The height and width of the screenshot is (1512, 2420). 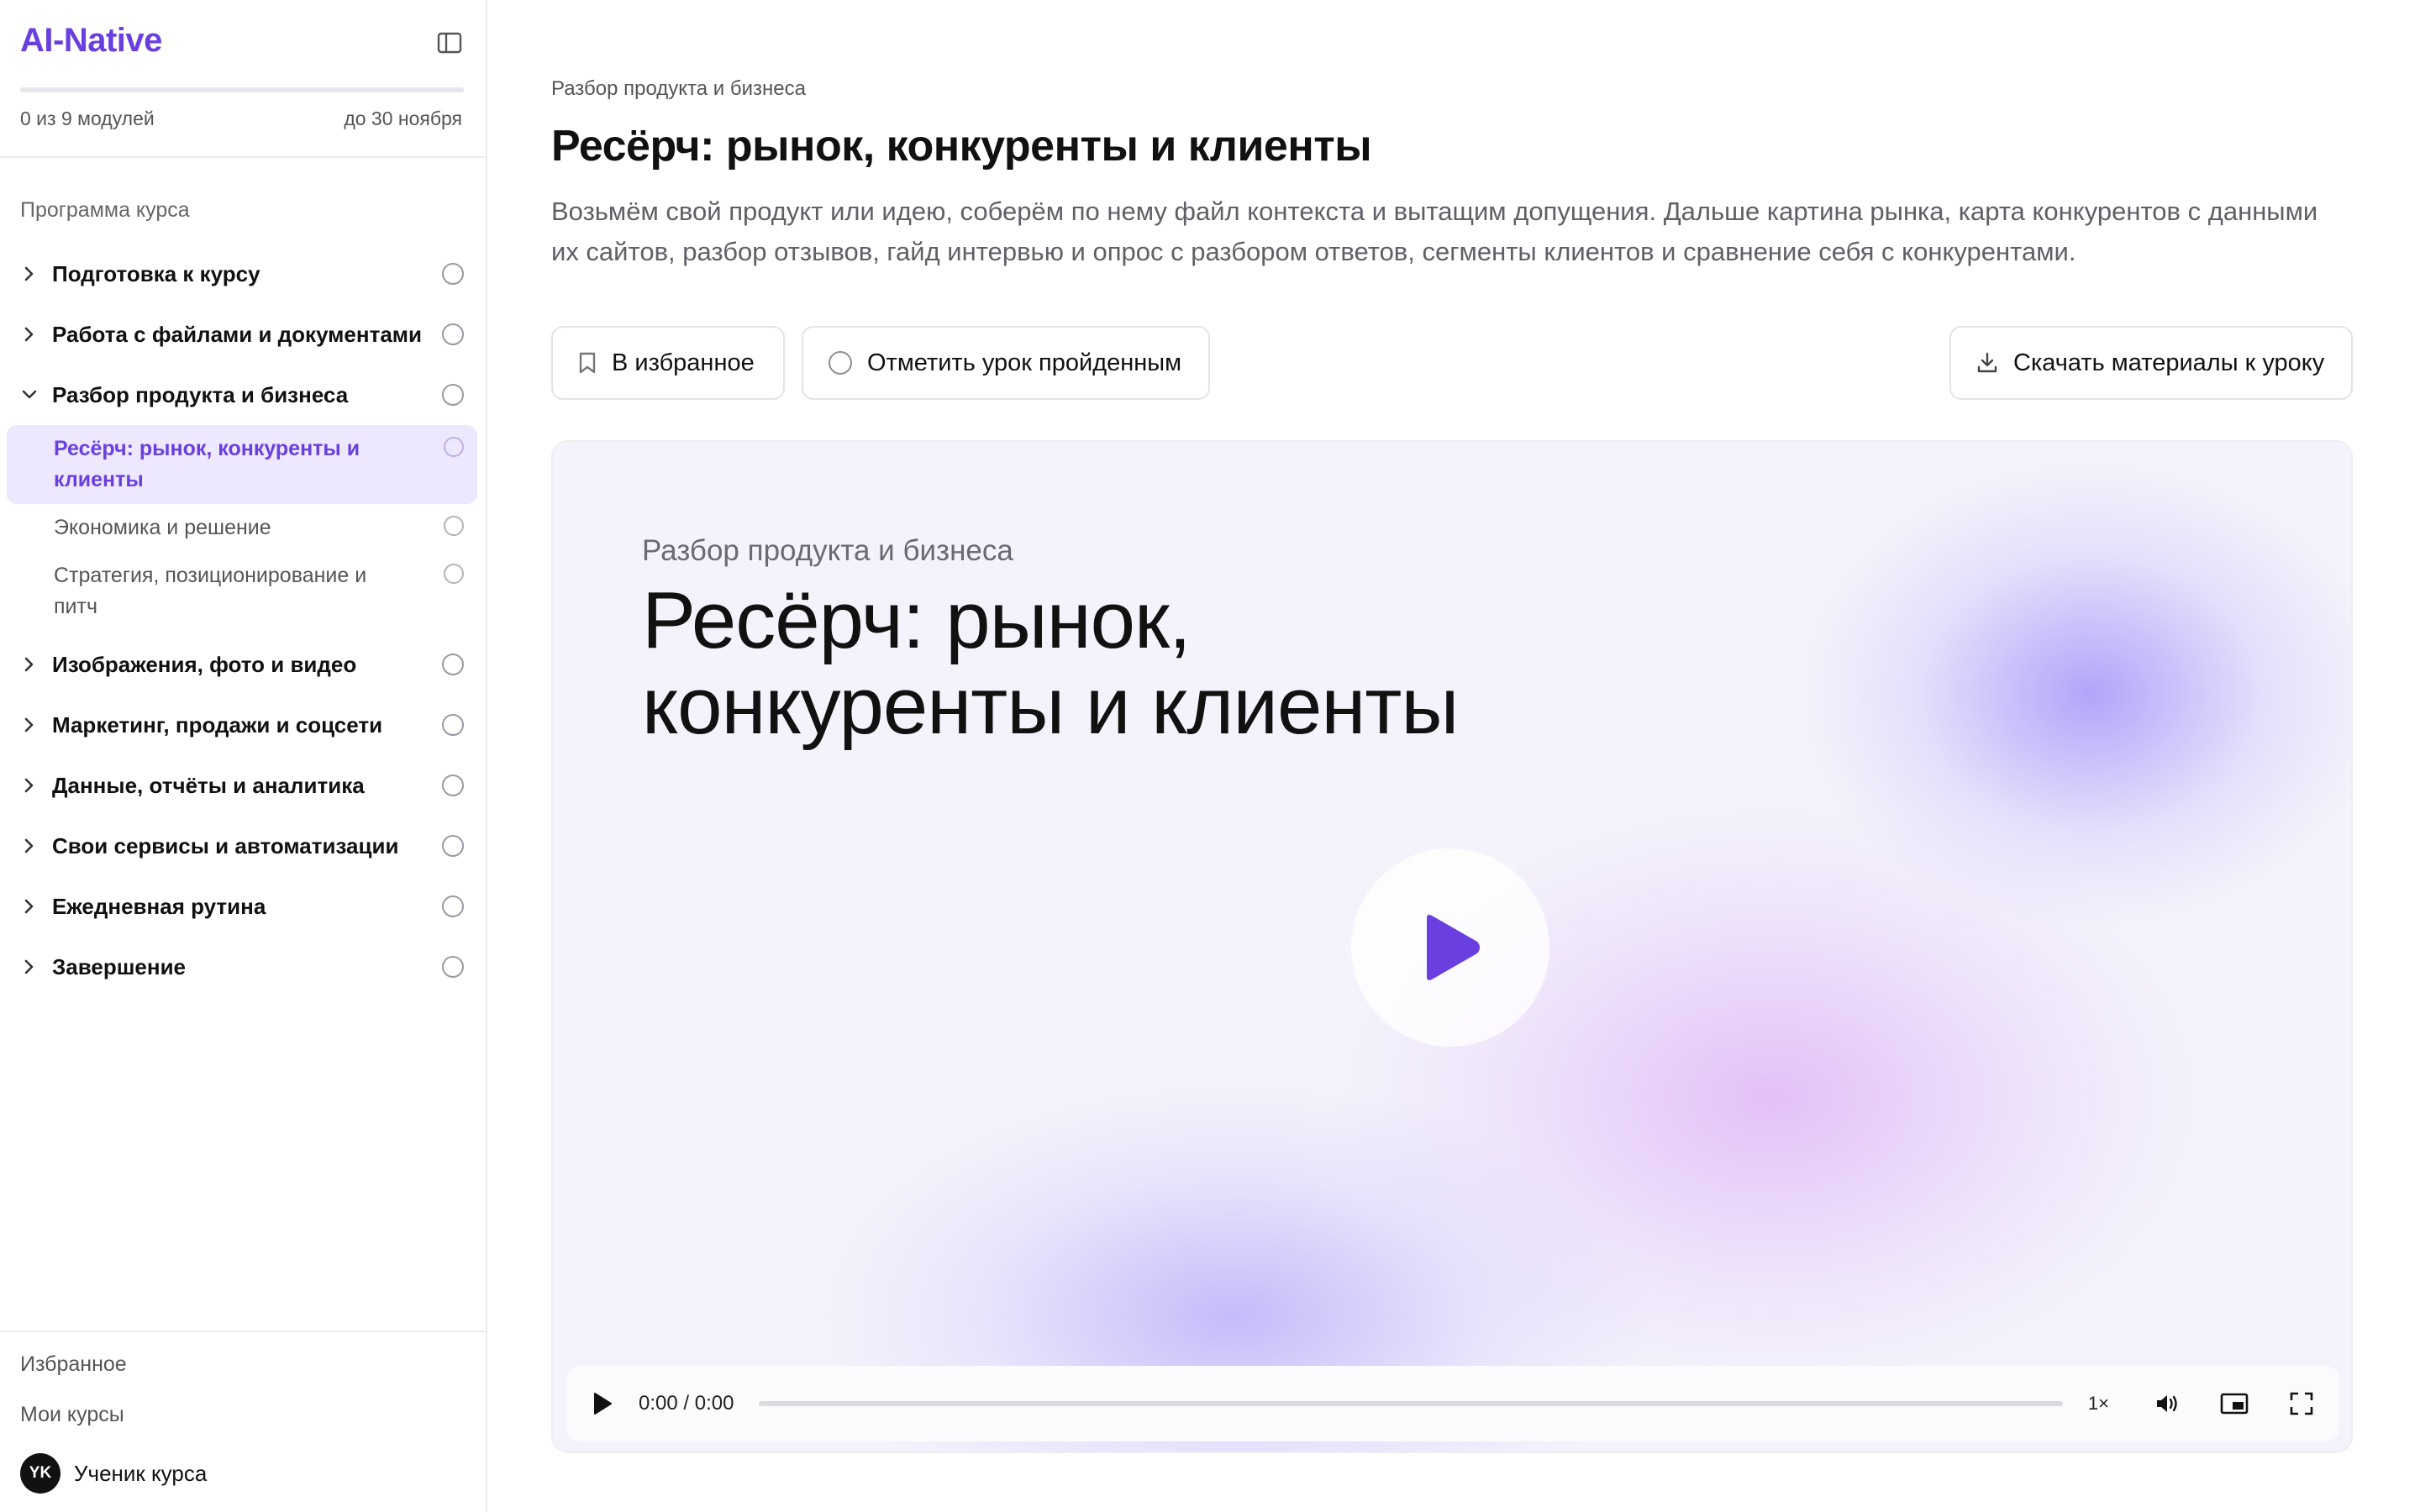 I want to click on module-item-files-documents: Работа с файлами и документами, so click(x=242, y=334).